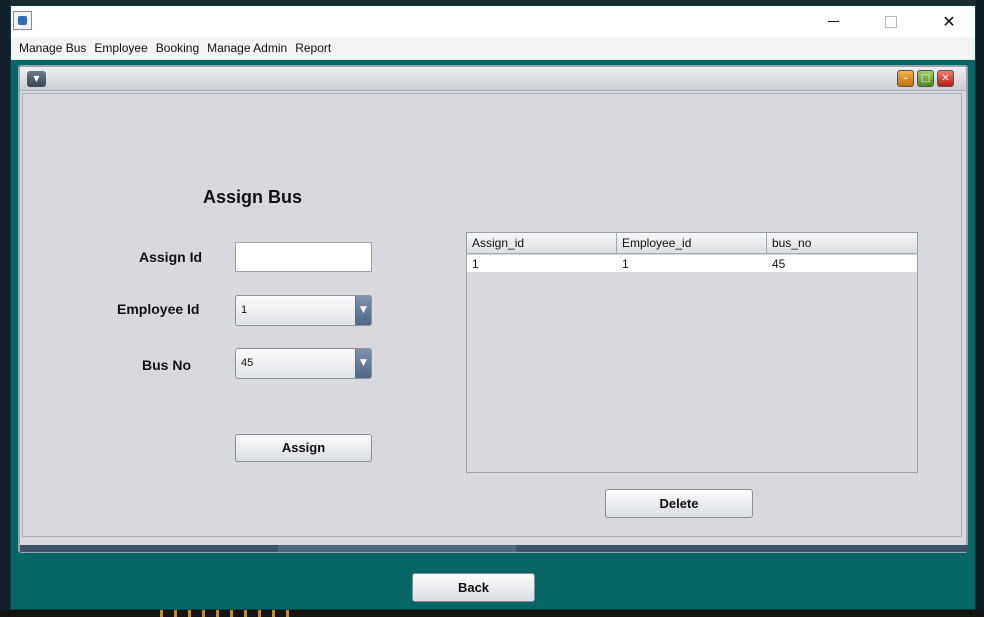  Describe the element at coordinates (177, 48) in the screenshot. I see `menu-booking: Booking` at that location.